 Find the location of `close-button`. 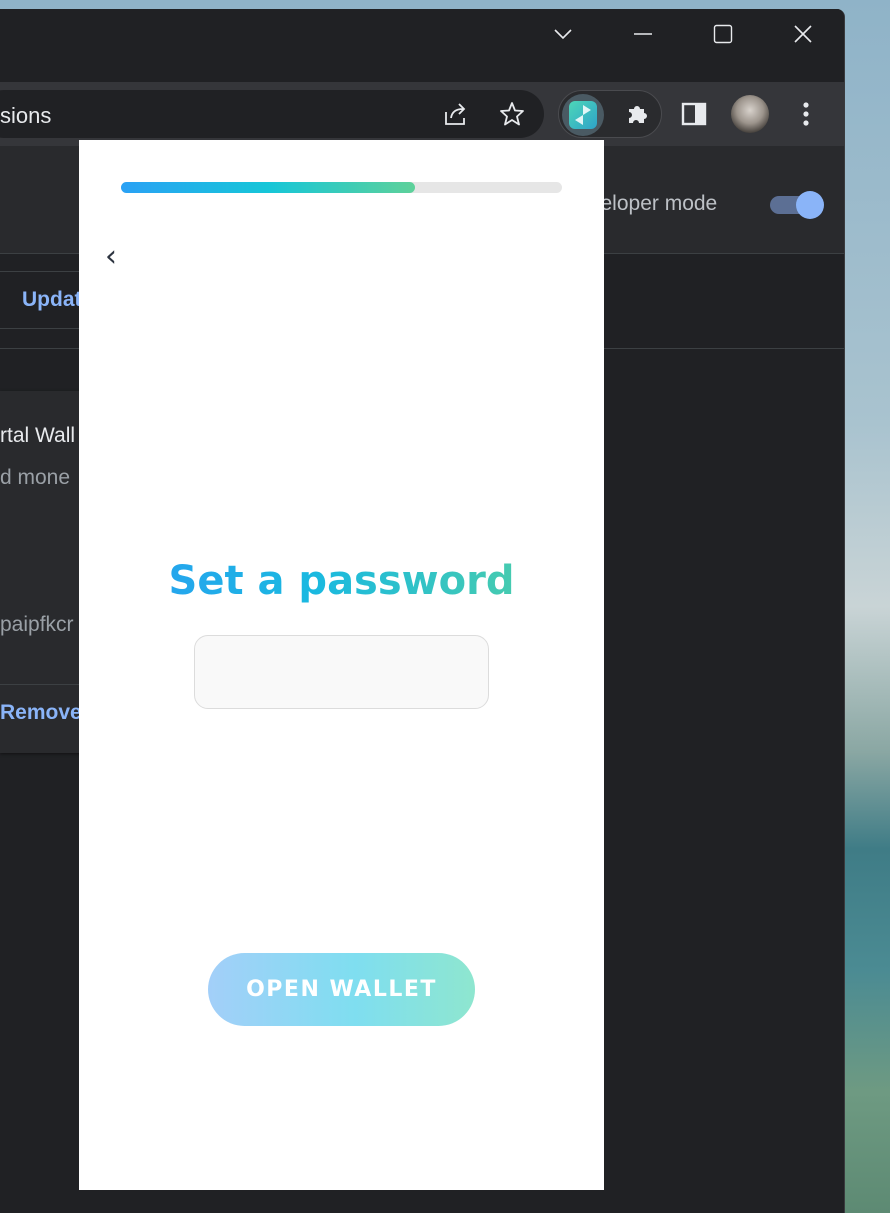

close-button is located at coordinates (803, 34).